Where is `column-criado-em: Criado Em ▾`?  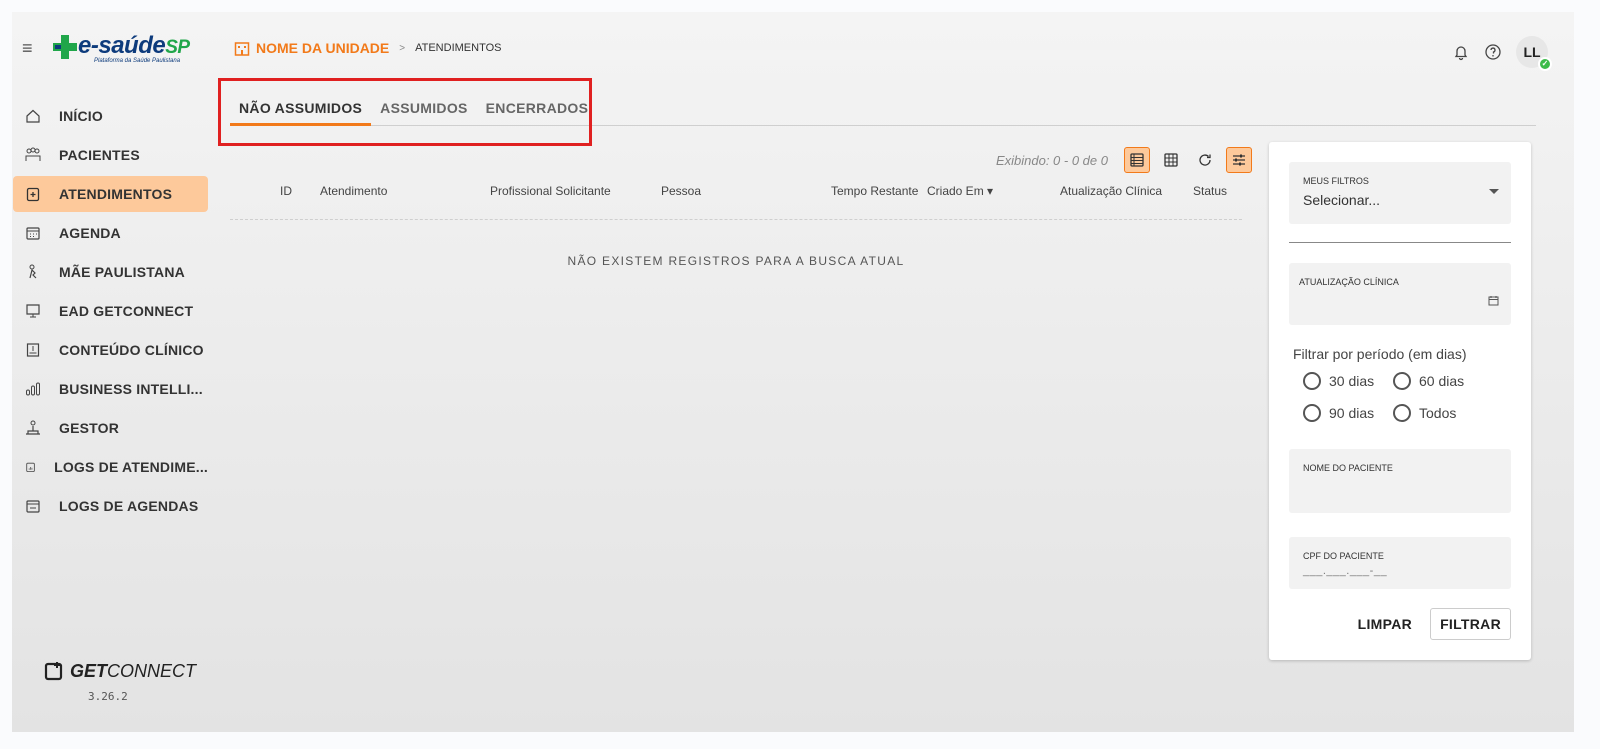
column-criado-em: Criado Em ▾ is located at coordinates (960, 191).